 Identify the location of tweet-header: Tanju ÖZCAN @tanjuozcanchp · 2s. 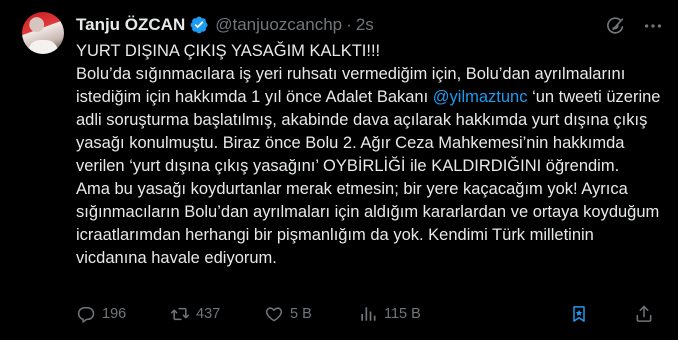
(225, 25).